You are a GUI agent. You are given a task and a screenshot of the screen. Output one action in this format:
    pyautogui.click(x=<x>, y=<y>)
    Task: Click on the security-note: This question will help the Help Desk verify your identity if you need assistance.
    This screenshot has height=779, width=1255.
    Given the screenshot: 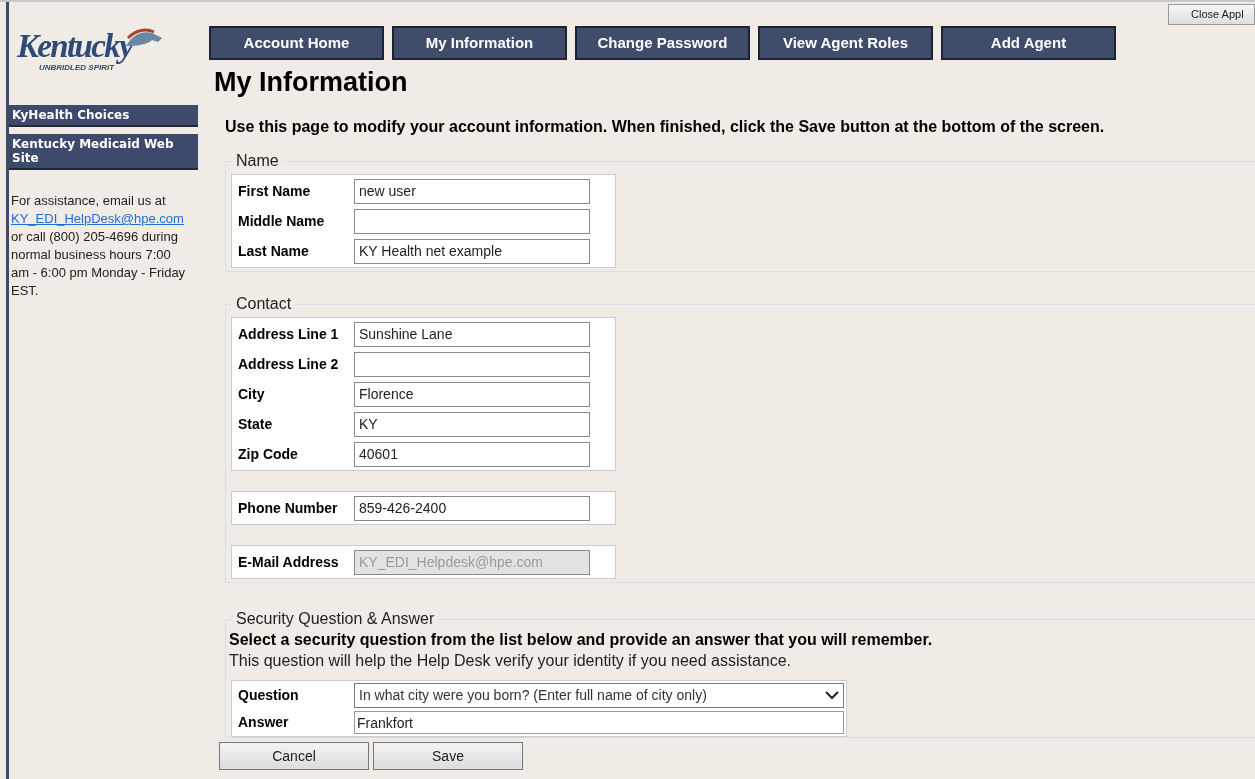 What is the action you would take?
    pyautogui.click(x=510, y=661)
    